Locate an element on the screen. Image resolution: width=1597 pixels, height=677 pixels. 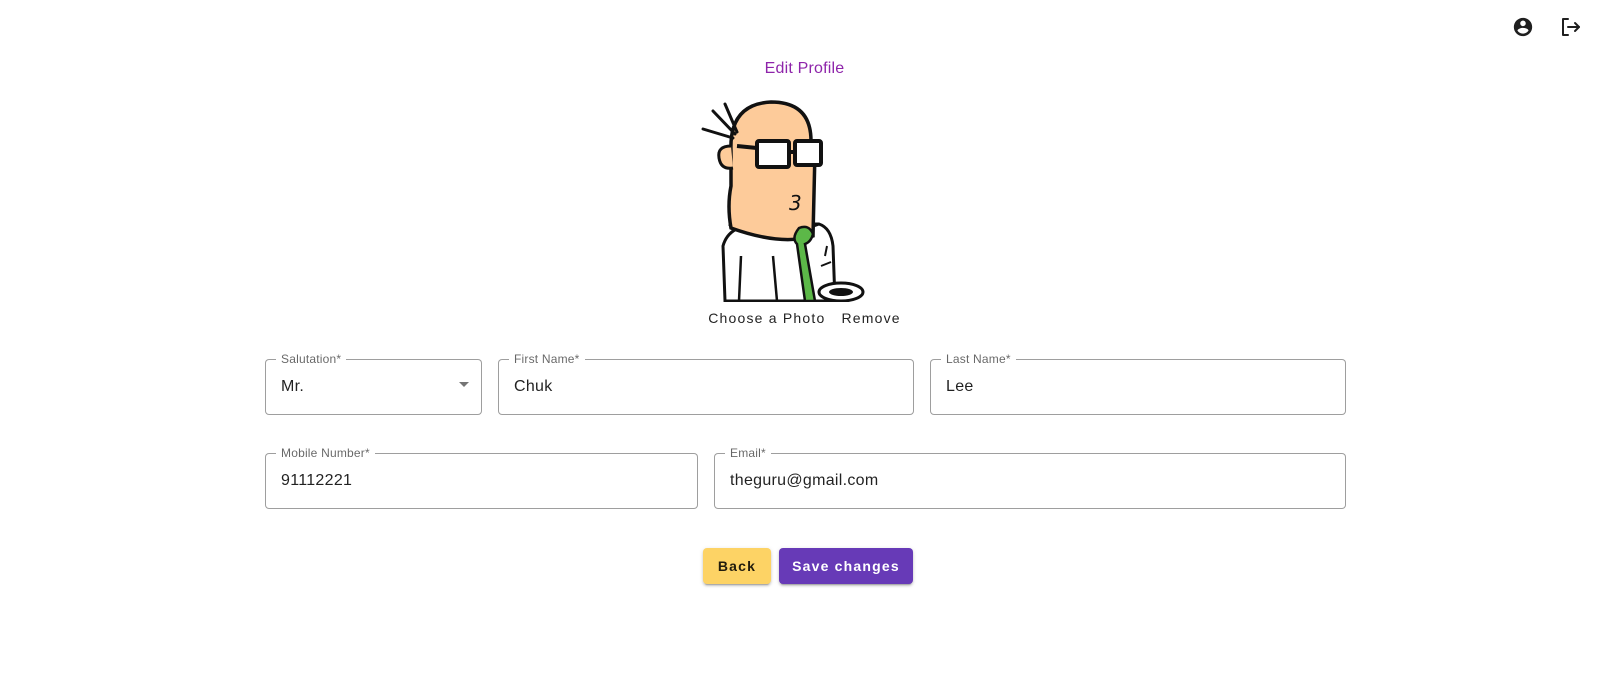
last-name-field: Last Name* Lee is located at coordinates (1138, 383).